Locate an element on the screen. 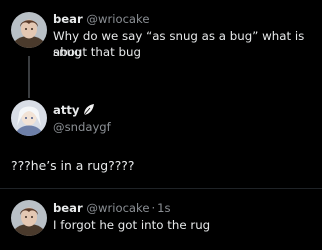 The image size is (322, 250). reply-name-row: atty is located at coordinates (74, 111).